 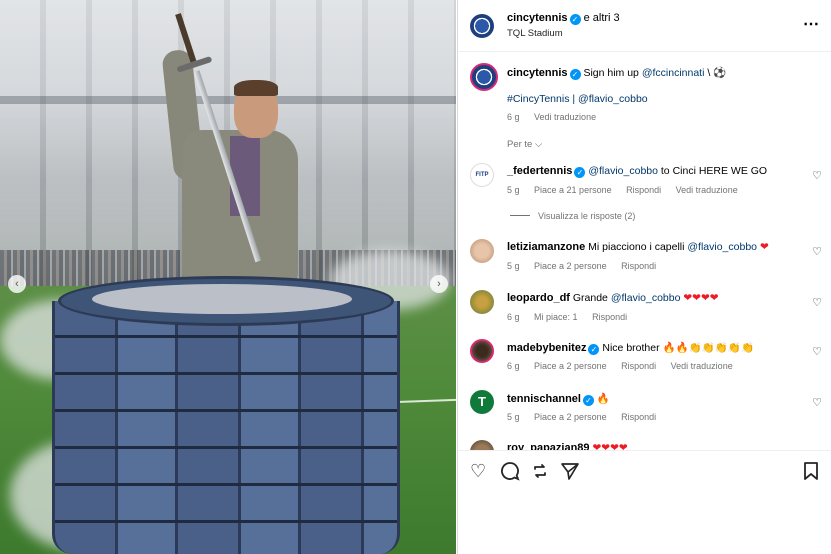 I want to click on comment-body: Grande, so click(x=590, y=298).